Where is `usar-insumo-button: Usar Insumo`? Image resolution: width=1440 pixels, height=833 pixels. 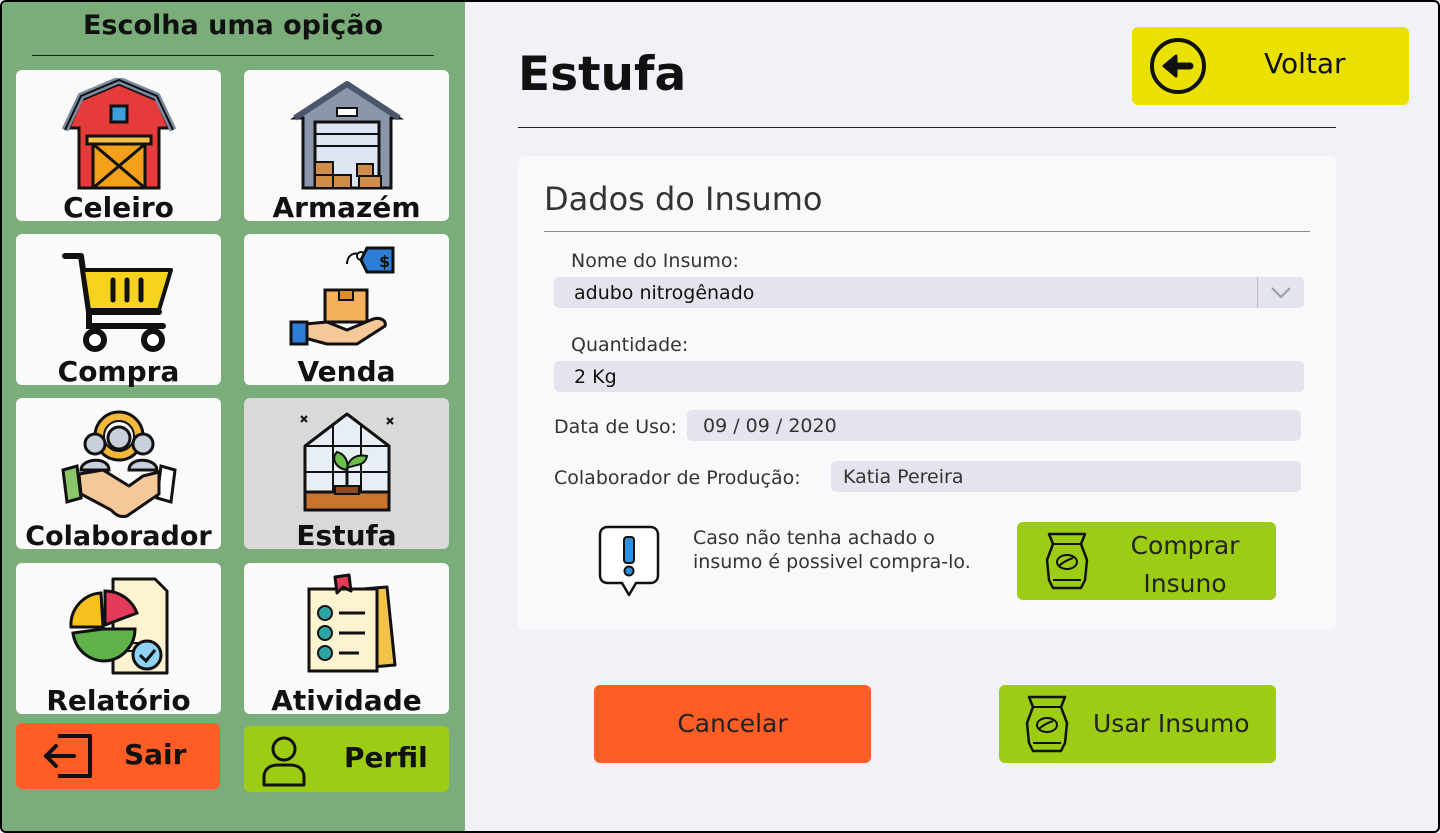
usar-insumo-button: Usar Insumo is located at coordinates (1137, 724).